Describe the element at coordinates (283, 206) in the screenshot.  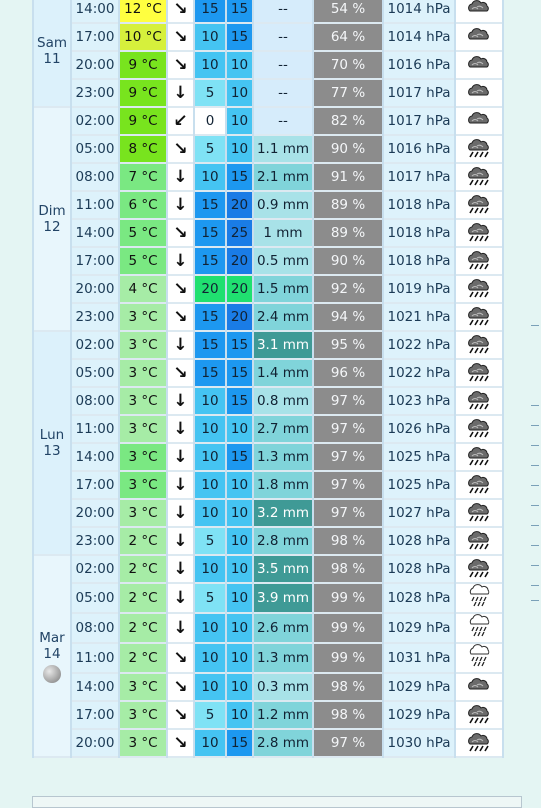
I see `precipitation-cell: 0.9 mm` at that location.